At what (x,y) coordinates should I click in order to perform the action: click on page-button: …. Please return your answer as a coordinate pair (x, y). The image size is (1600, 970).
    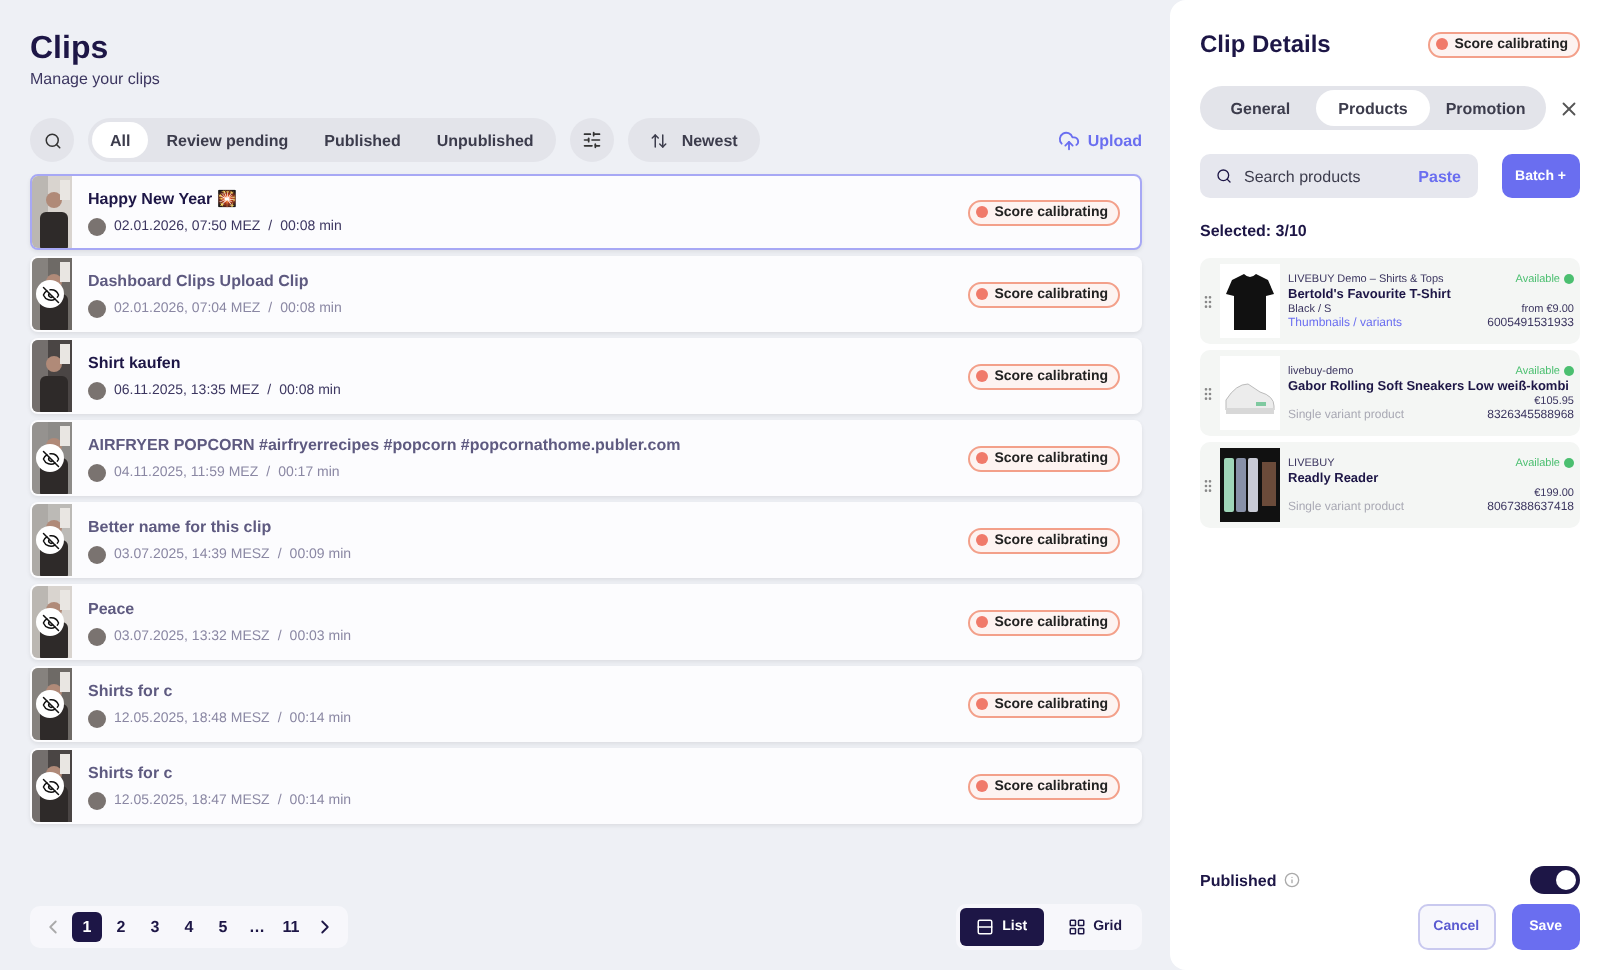
    Looking at the image, I should click on (257, 927).